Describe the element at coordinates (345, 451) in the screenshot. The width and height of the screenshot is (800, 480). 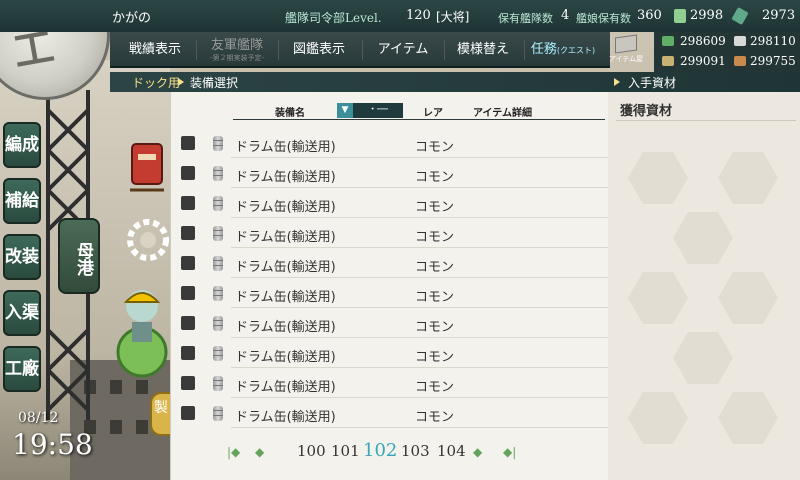
I see `page-101: 101` at that location.